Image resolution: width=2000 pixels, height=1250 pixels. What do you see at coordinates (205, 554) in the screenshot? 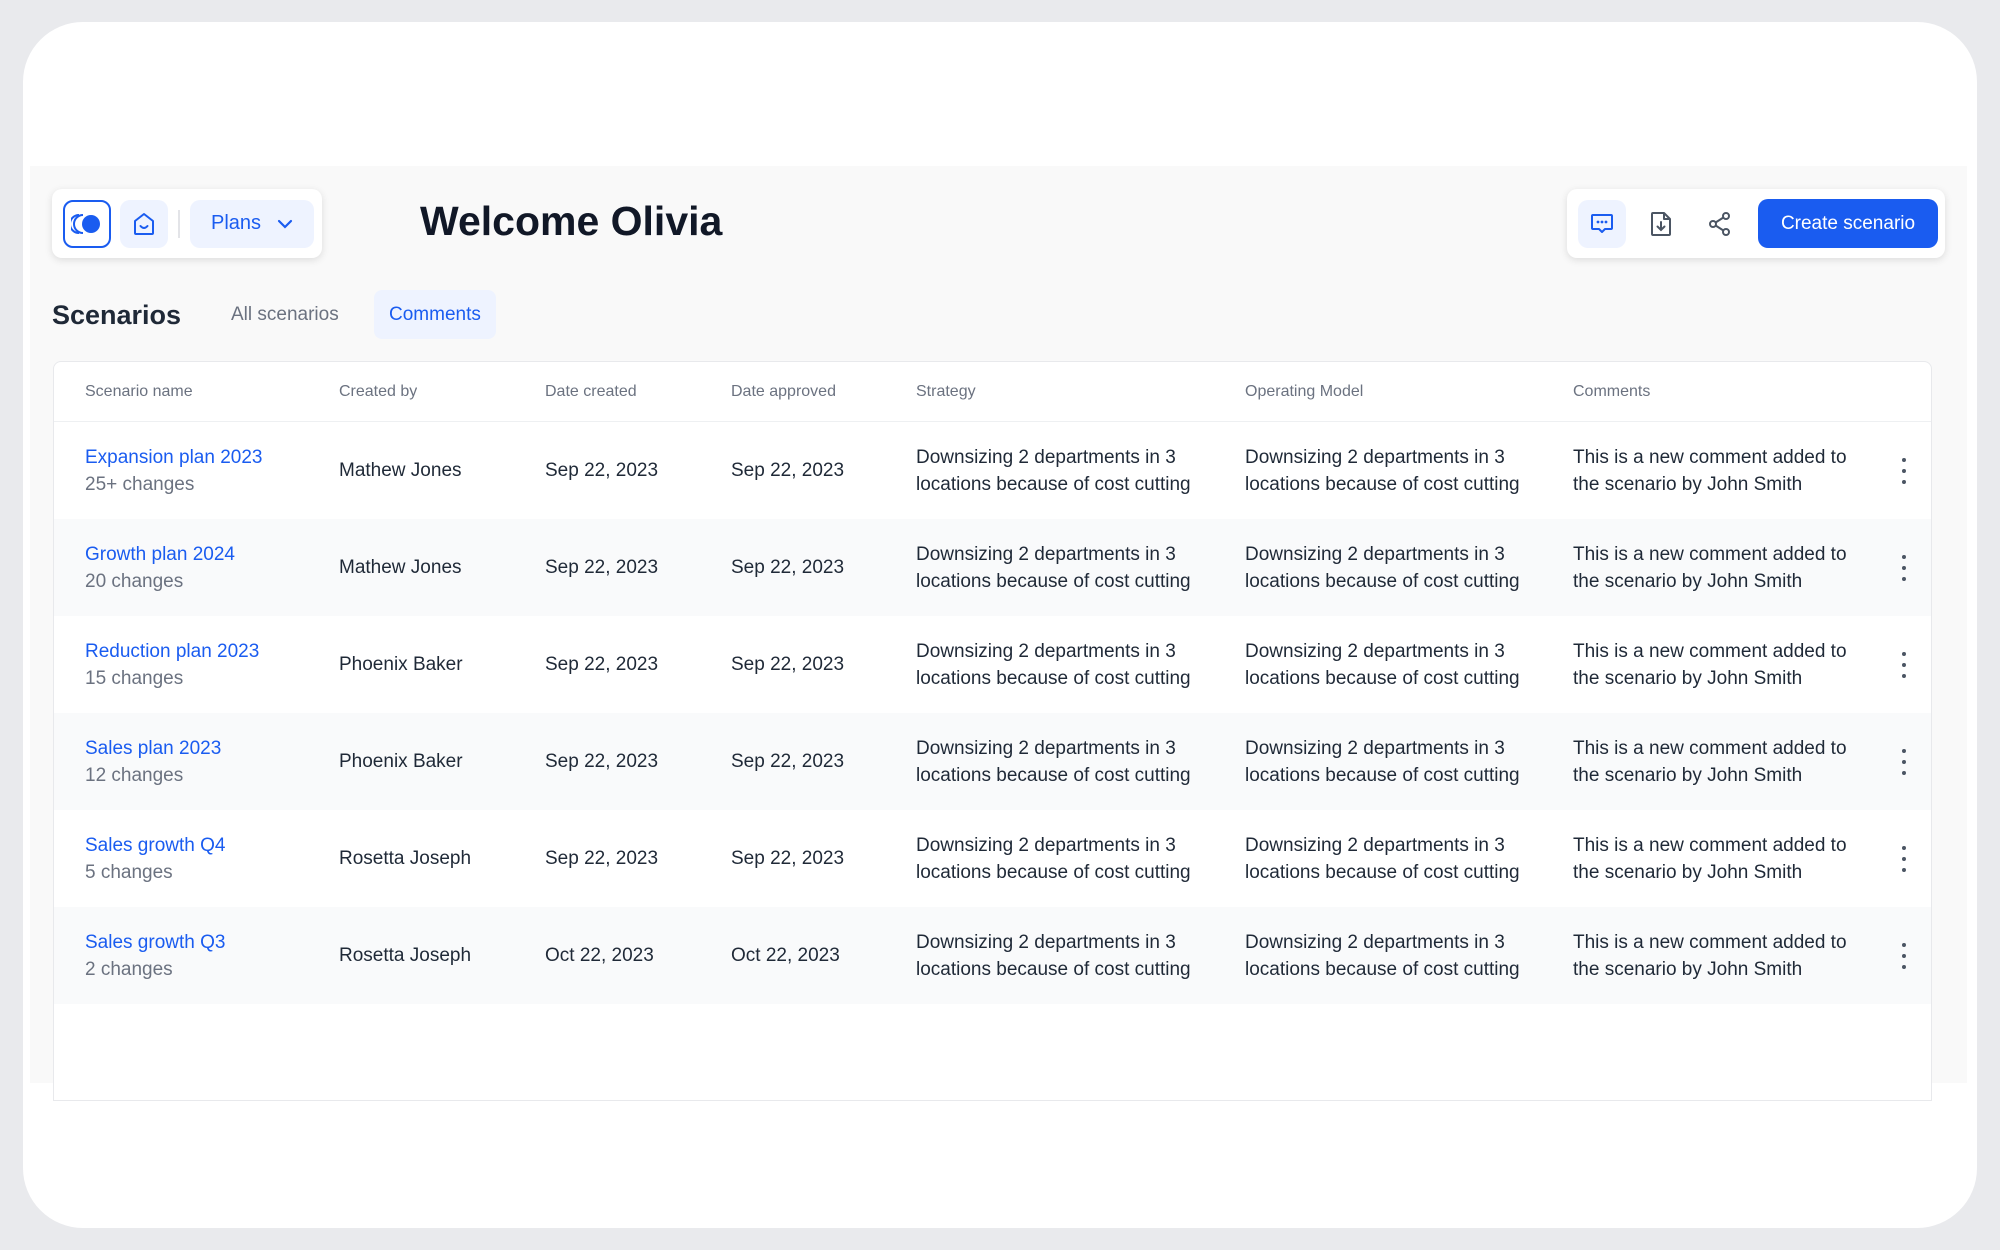
I see `scenario-name-link: Growth plan 2024` at bounding box center [205, 554].